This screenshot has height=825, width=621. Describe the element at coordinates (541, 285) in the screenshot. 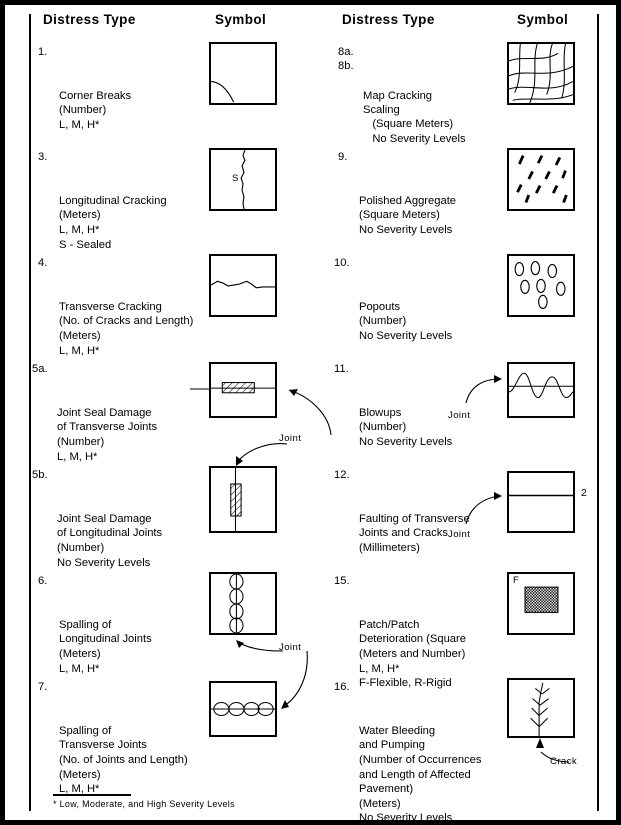

I see `symbol-popouts` at that location.